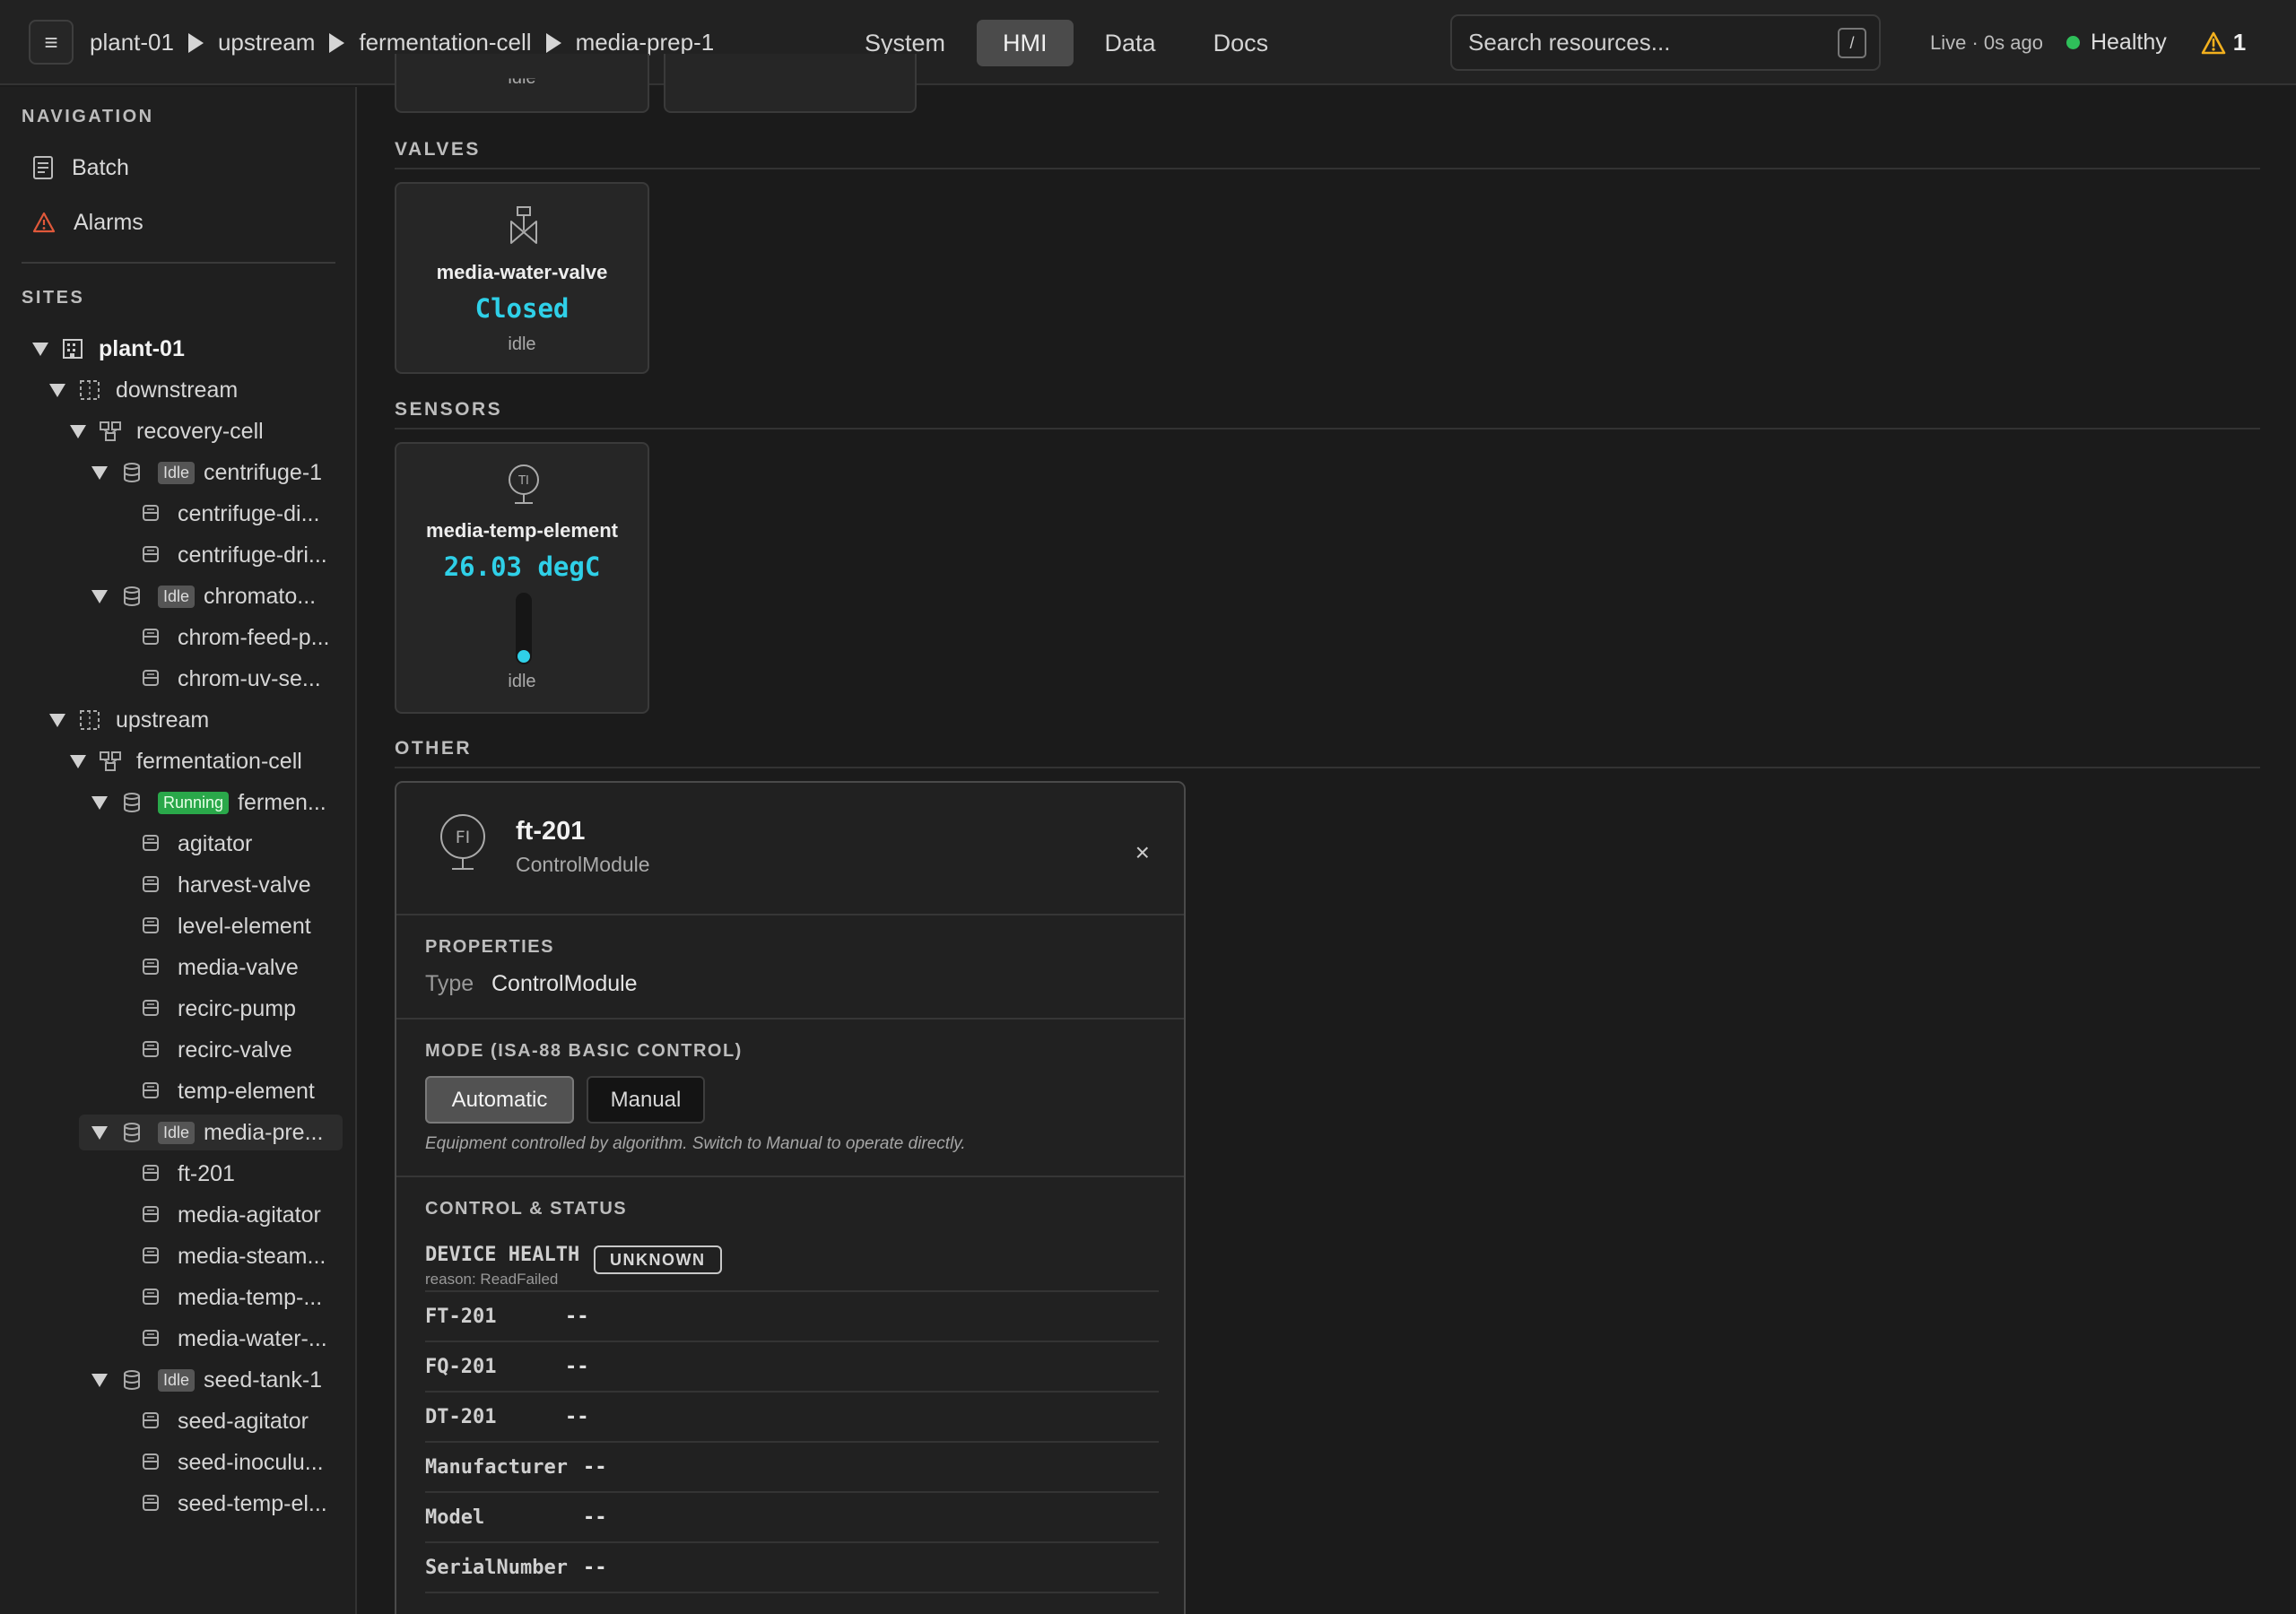 This screenshot has width=2296, height=1614. I want to click on status-key: Manufacturer, so click(496, 1467).